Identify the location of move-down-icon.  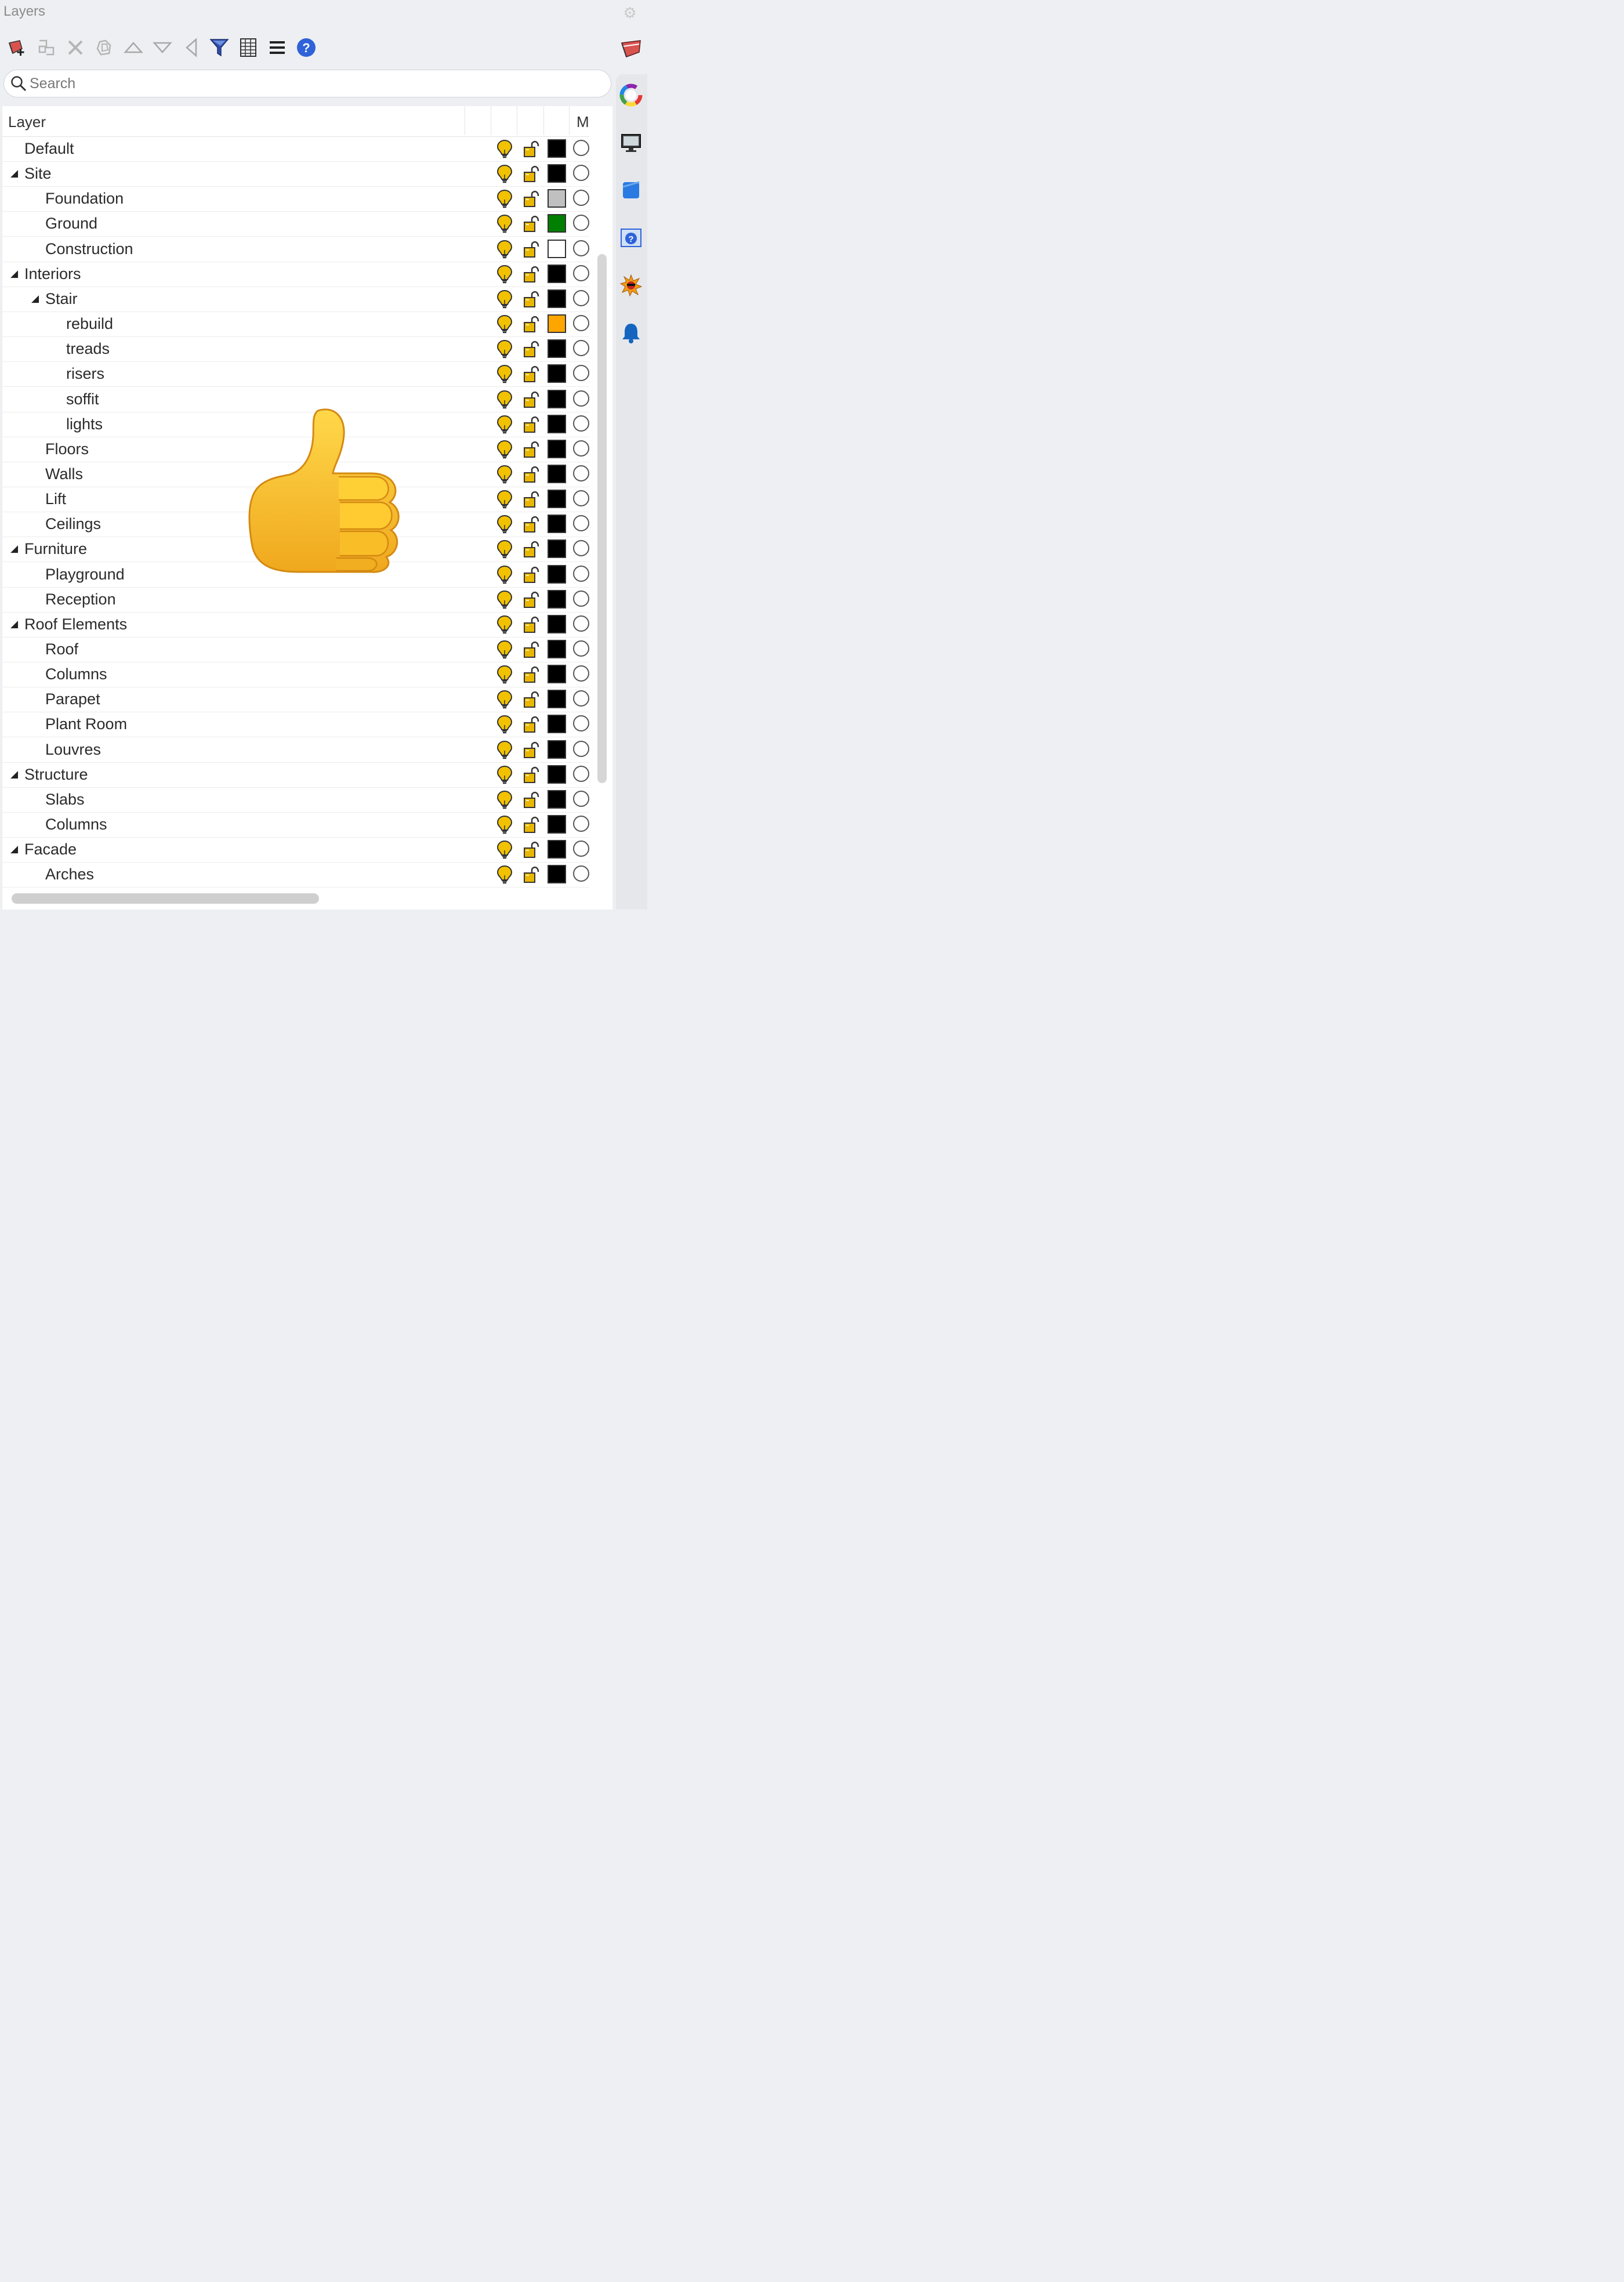
(162, 48).